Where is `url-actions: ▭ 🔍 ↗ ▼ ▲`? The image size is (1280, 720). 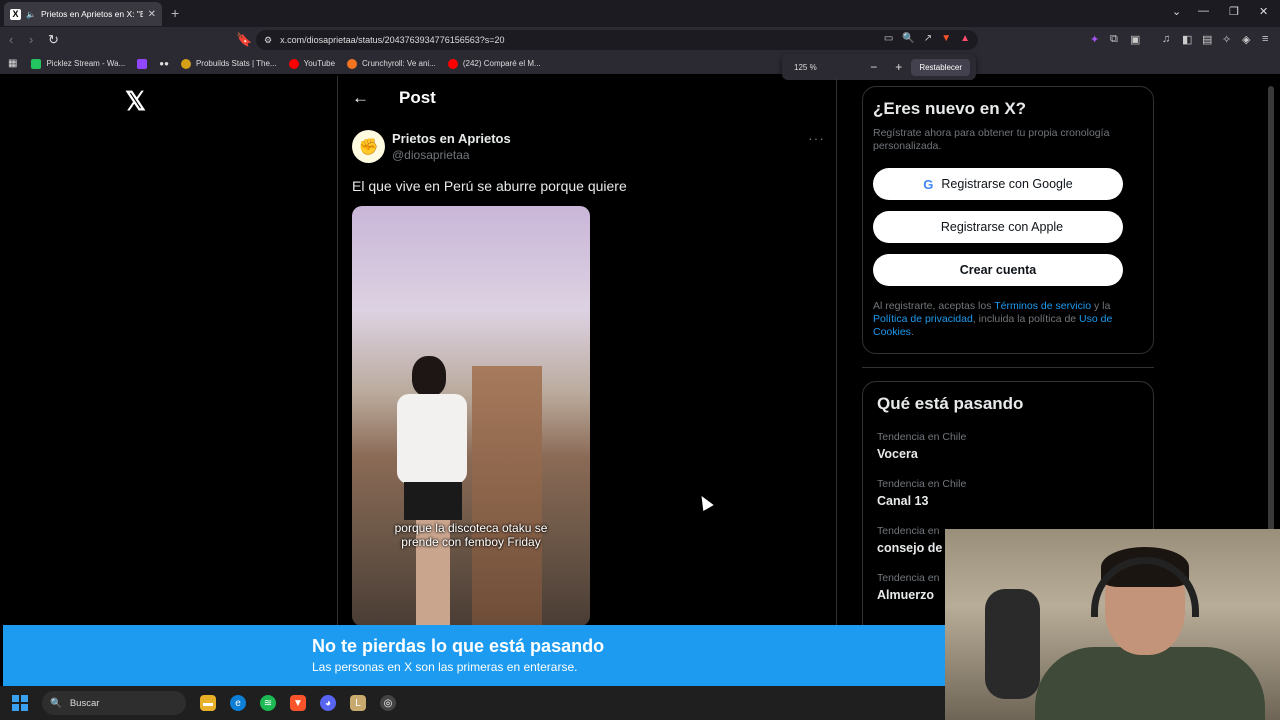 url-actions: ▭ 🔍 ↗ ▼ ▲ is located at coordinates (927, 38).